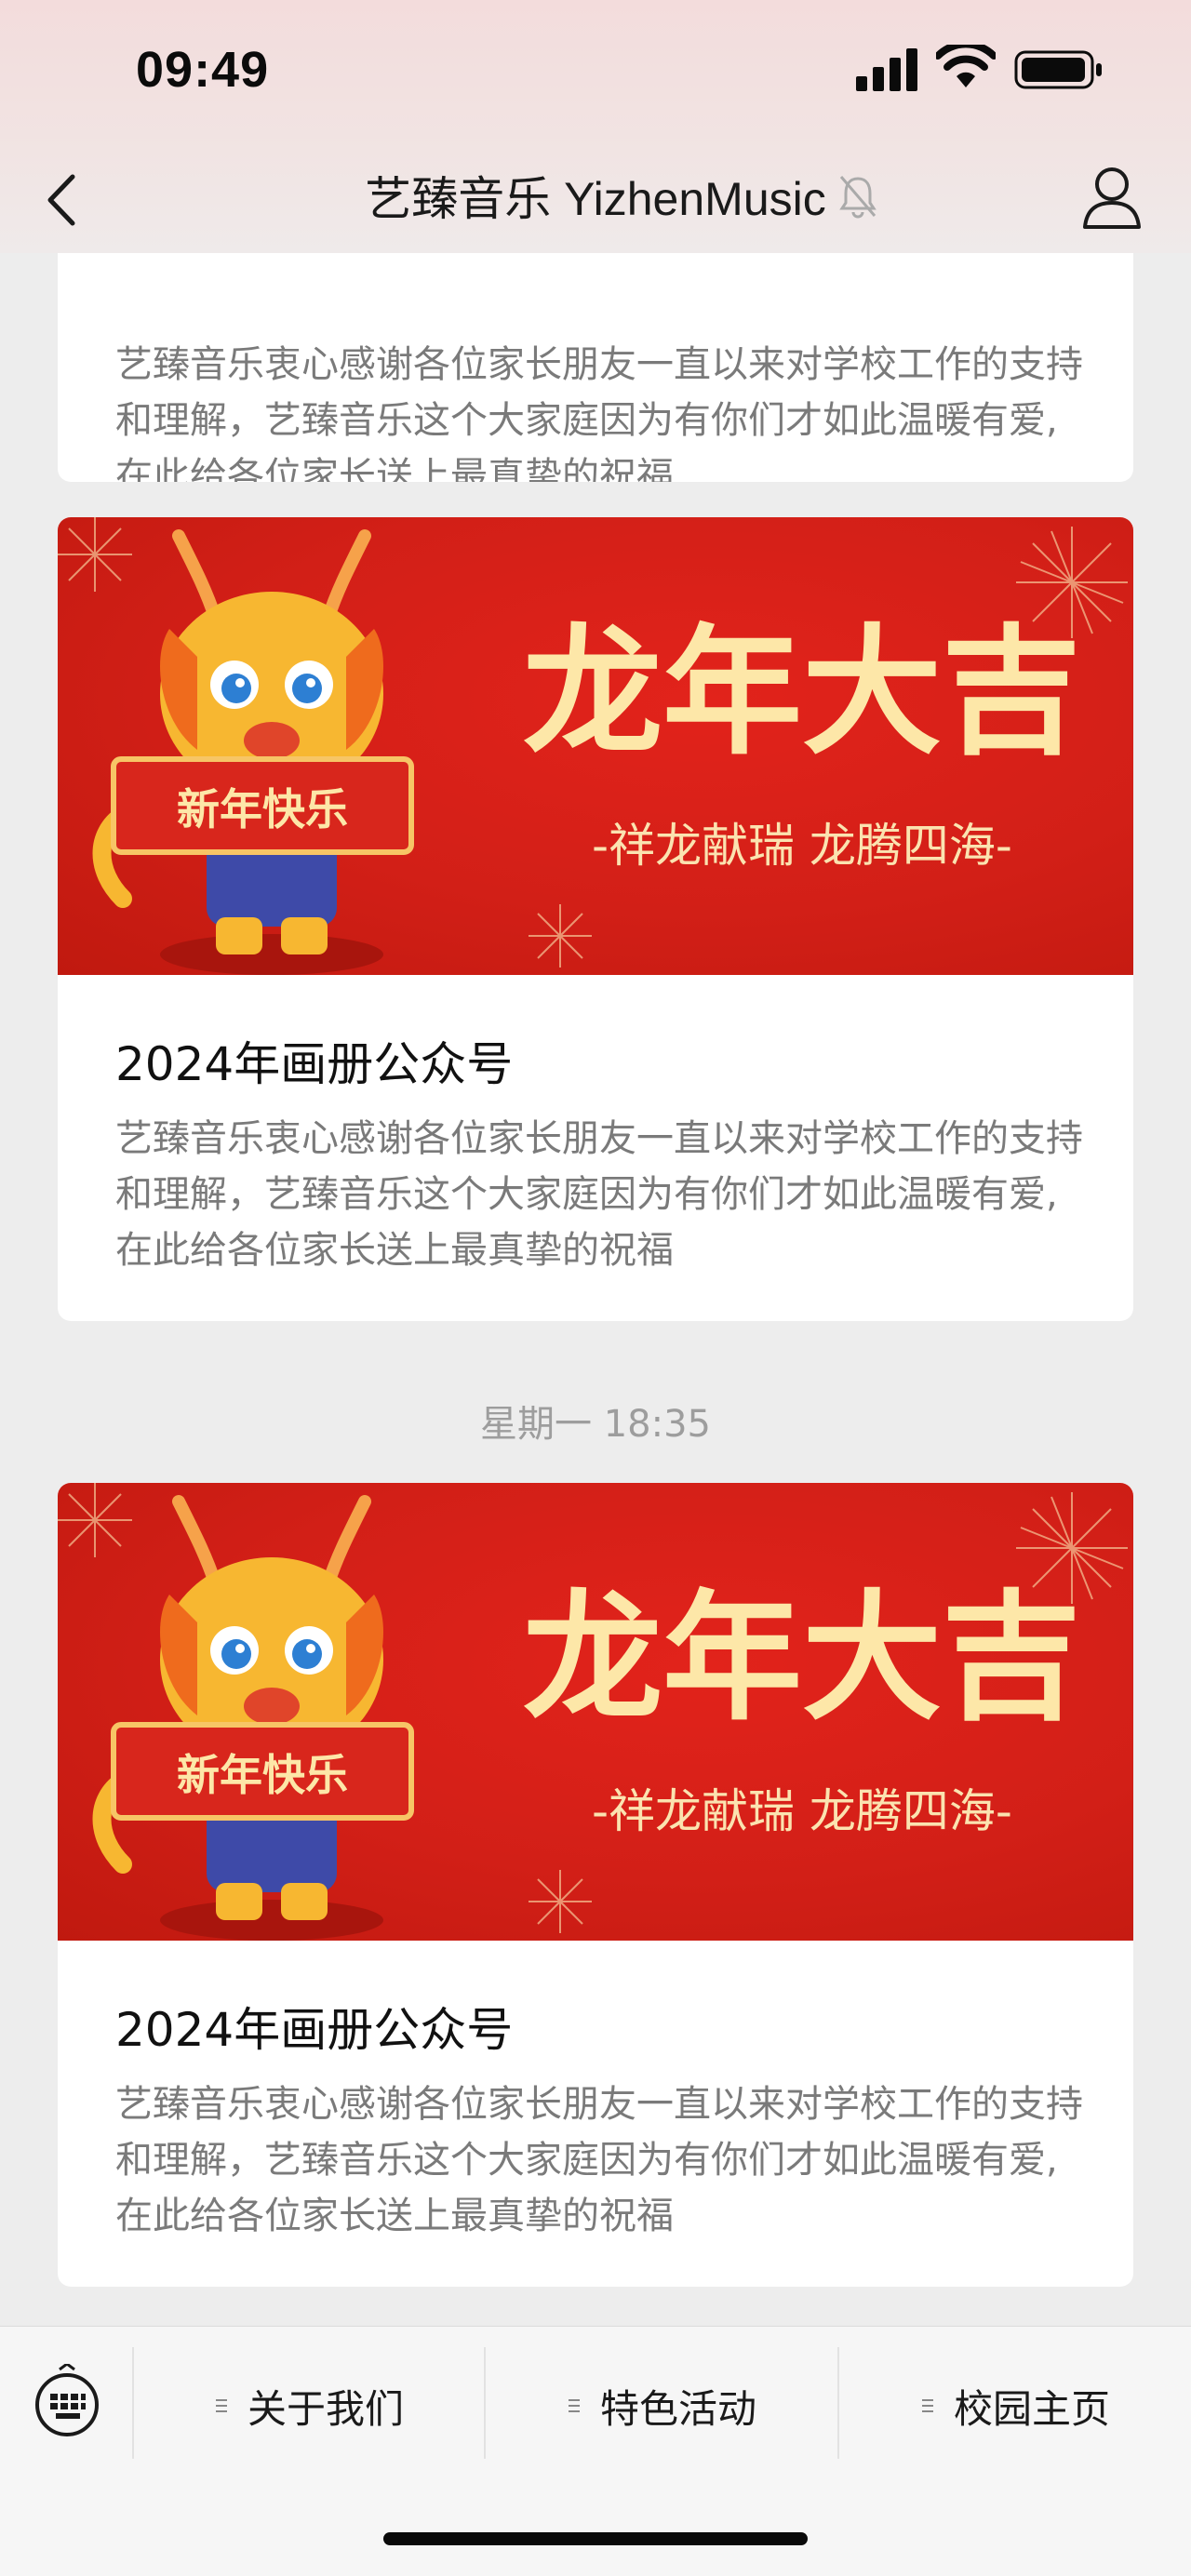 This screenshot has height=2576, width=1191. I want to click on page-title: 艺臻音乐 YizhenMusic, so click(595, 199).